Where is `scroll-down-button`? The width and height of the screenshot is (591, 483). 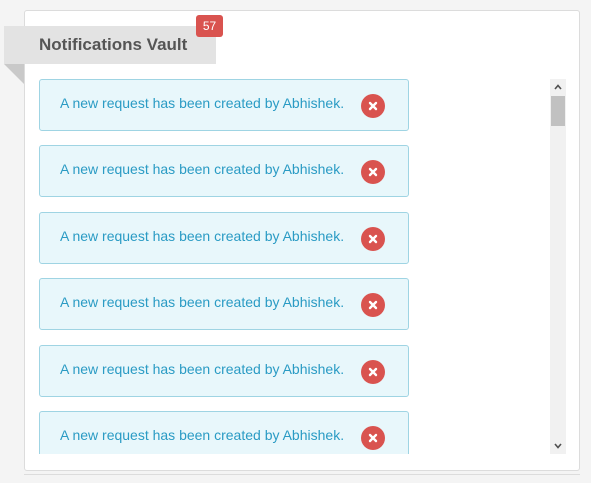
scroll-down-button is located at coordinates (558, 446).